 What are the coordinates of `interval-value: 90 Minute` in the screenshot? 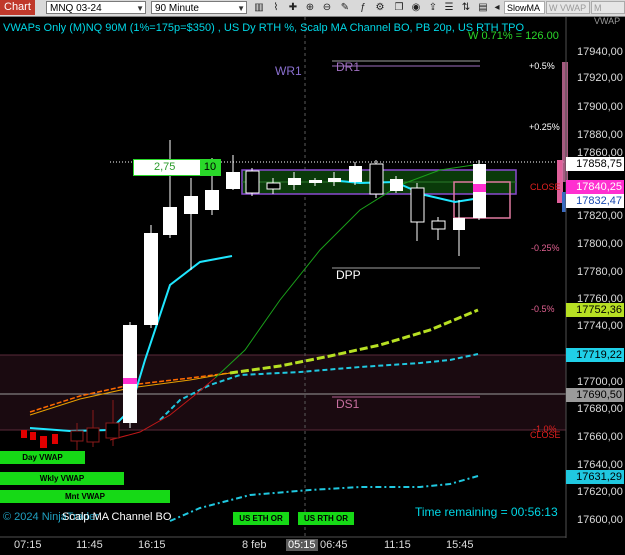 It's located at (177, 8).